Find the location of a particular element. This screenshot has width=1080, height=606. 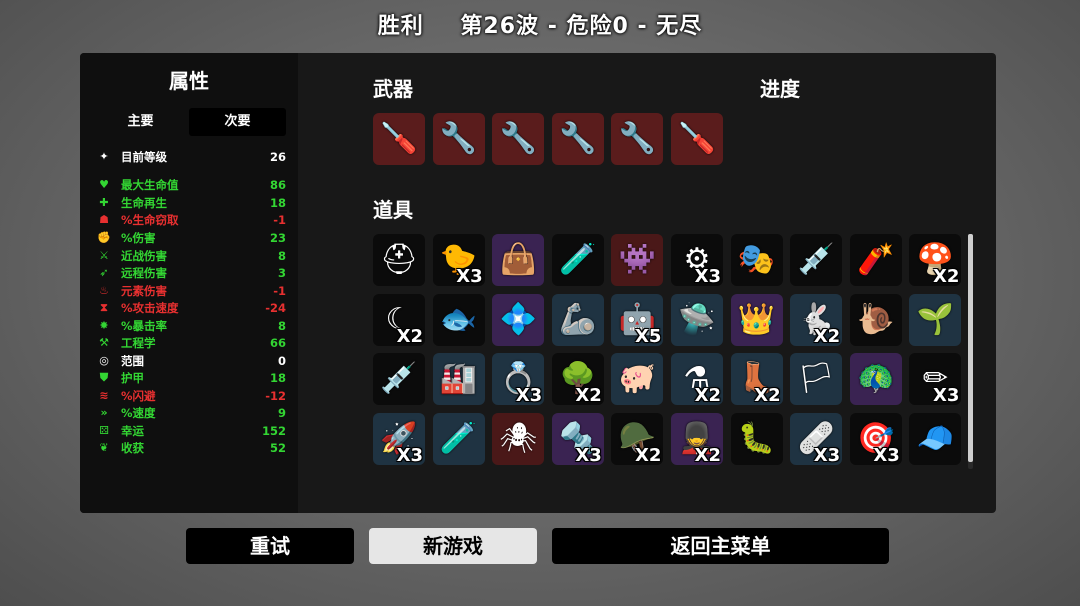

item-slot: ⚙ X3 is located at coordinates (697, 260).